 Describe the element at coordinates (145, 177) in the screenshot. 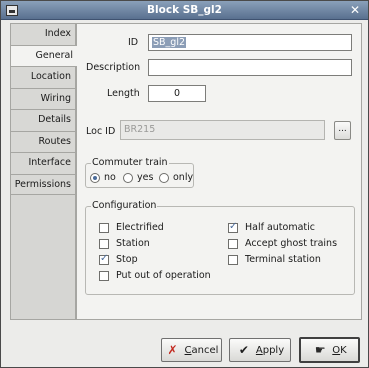

I see `radio-yes-label: yes` at that location.